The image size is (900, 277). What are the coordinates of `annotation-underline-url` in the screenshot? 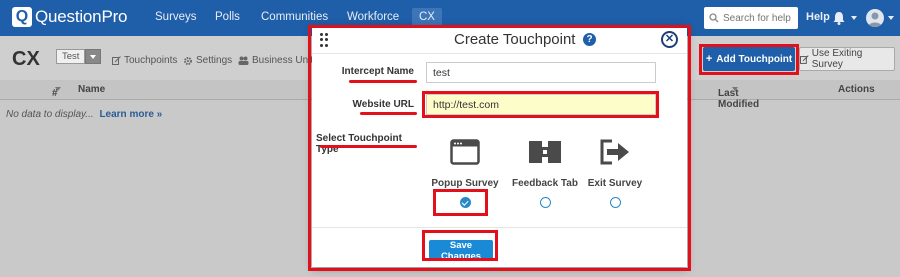 It's located at (388, 113).